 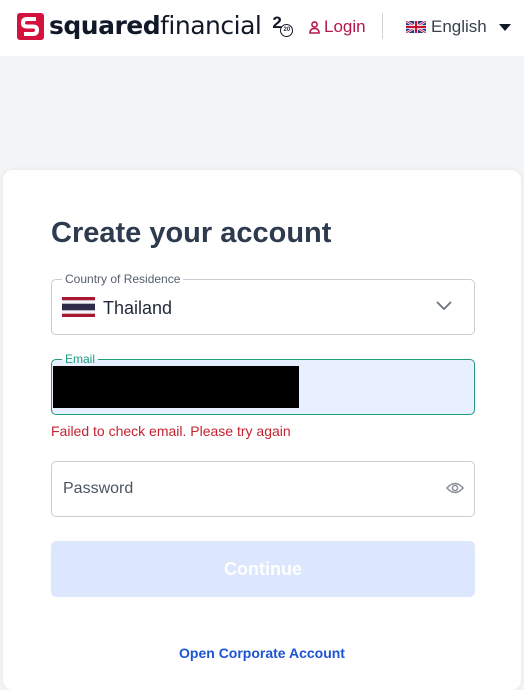 I want to click on email-field: Email, so click(x=263, y=383).